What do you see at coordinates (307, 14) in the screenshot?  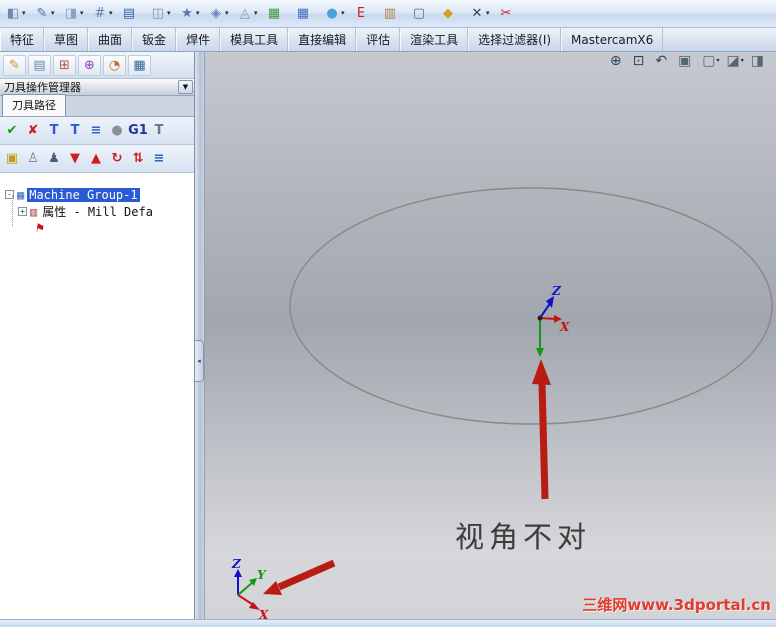 I see `grid-blue-icon: ▦` at bounding box center [307, 14].